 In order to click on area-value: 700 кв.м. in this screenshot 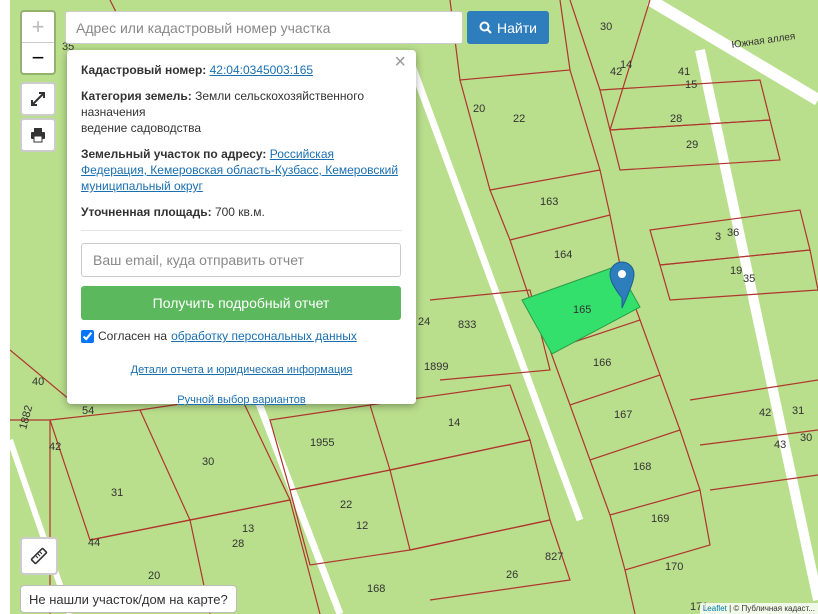, I will do `click(239, 212)`.